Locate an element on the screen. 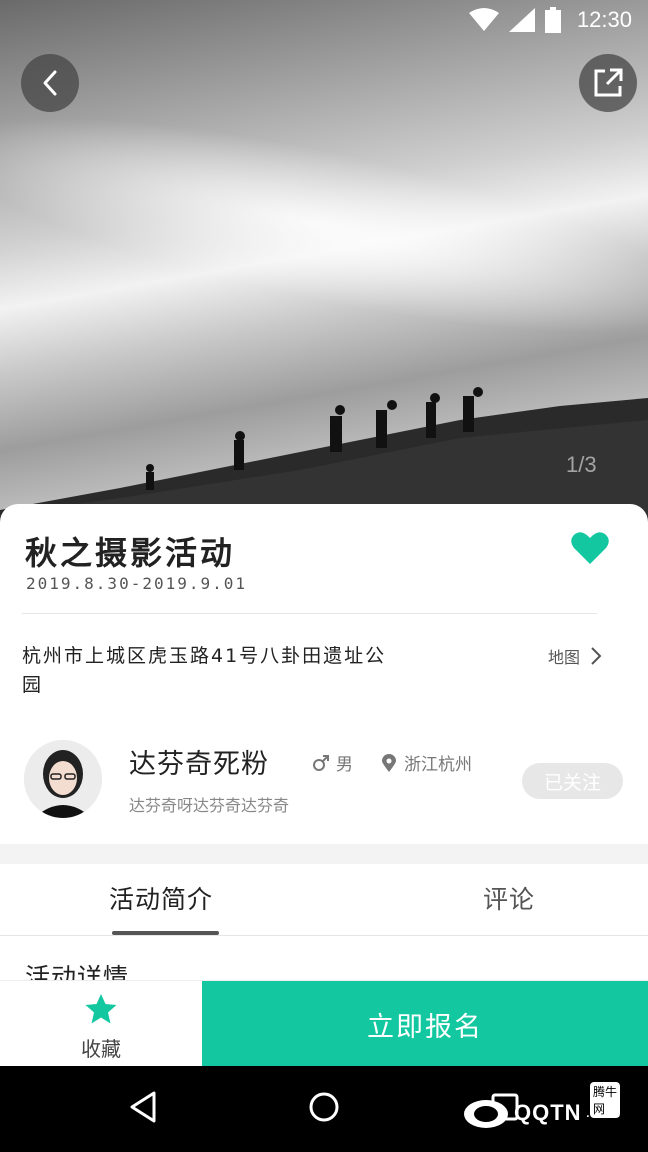  nav-back-icon is located at coordinates (143, 1107).